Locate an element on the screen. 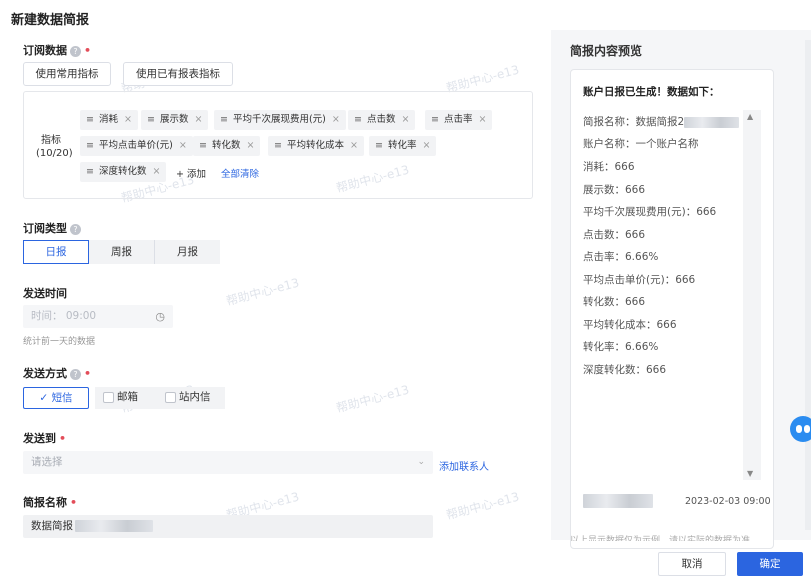  email-checkbox: 邮箱 is located at coordinates (128, 398).